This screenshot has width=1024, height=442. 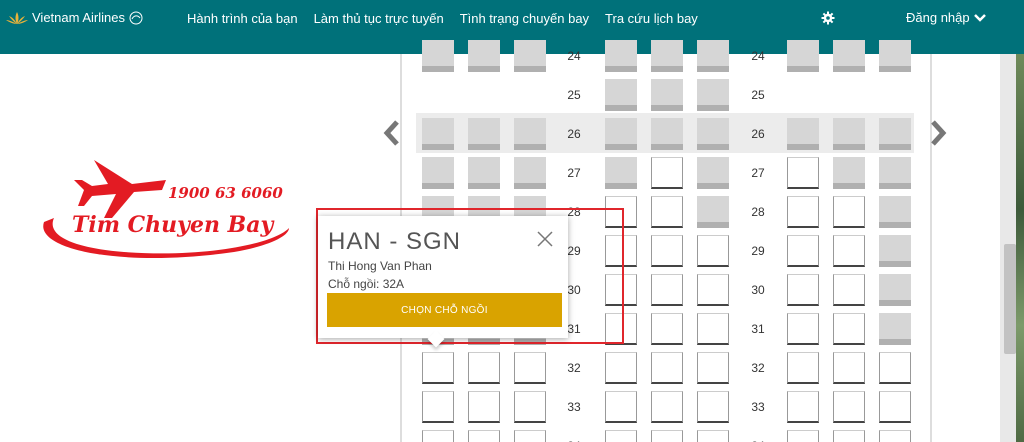 I want to click on row-number: 27, so click(x=758, y=173).